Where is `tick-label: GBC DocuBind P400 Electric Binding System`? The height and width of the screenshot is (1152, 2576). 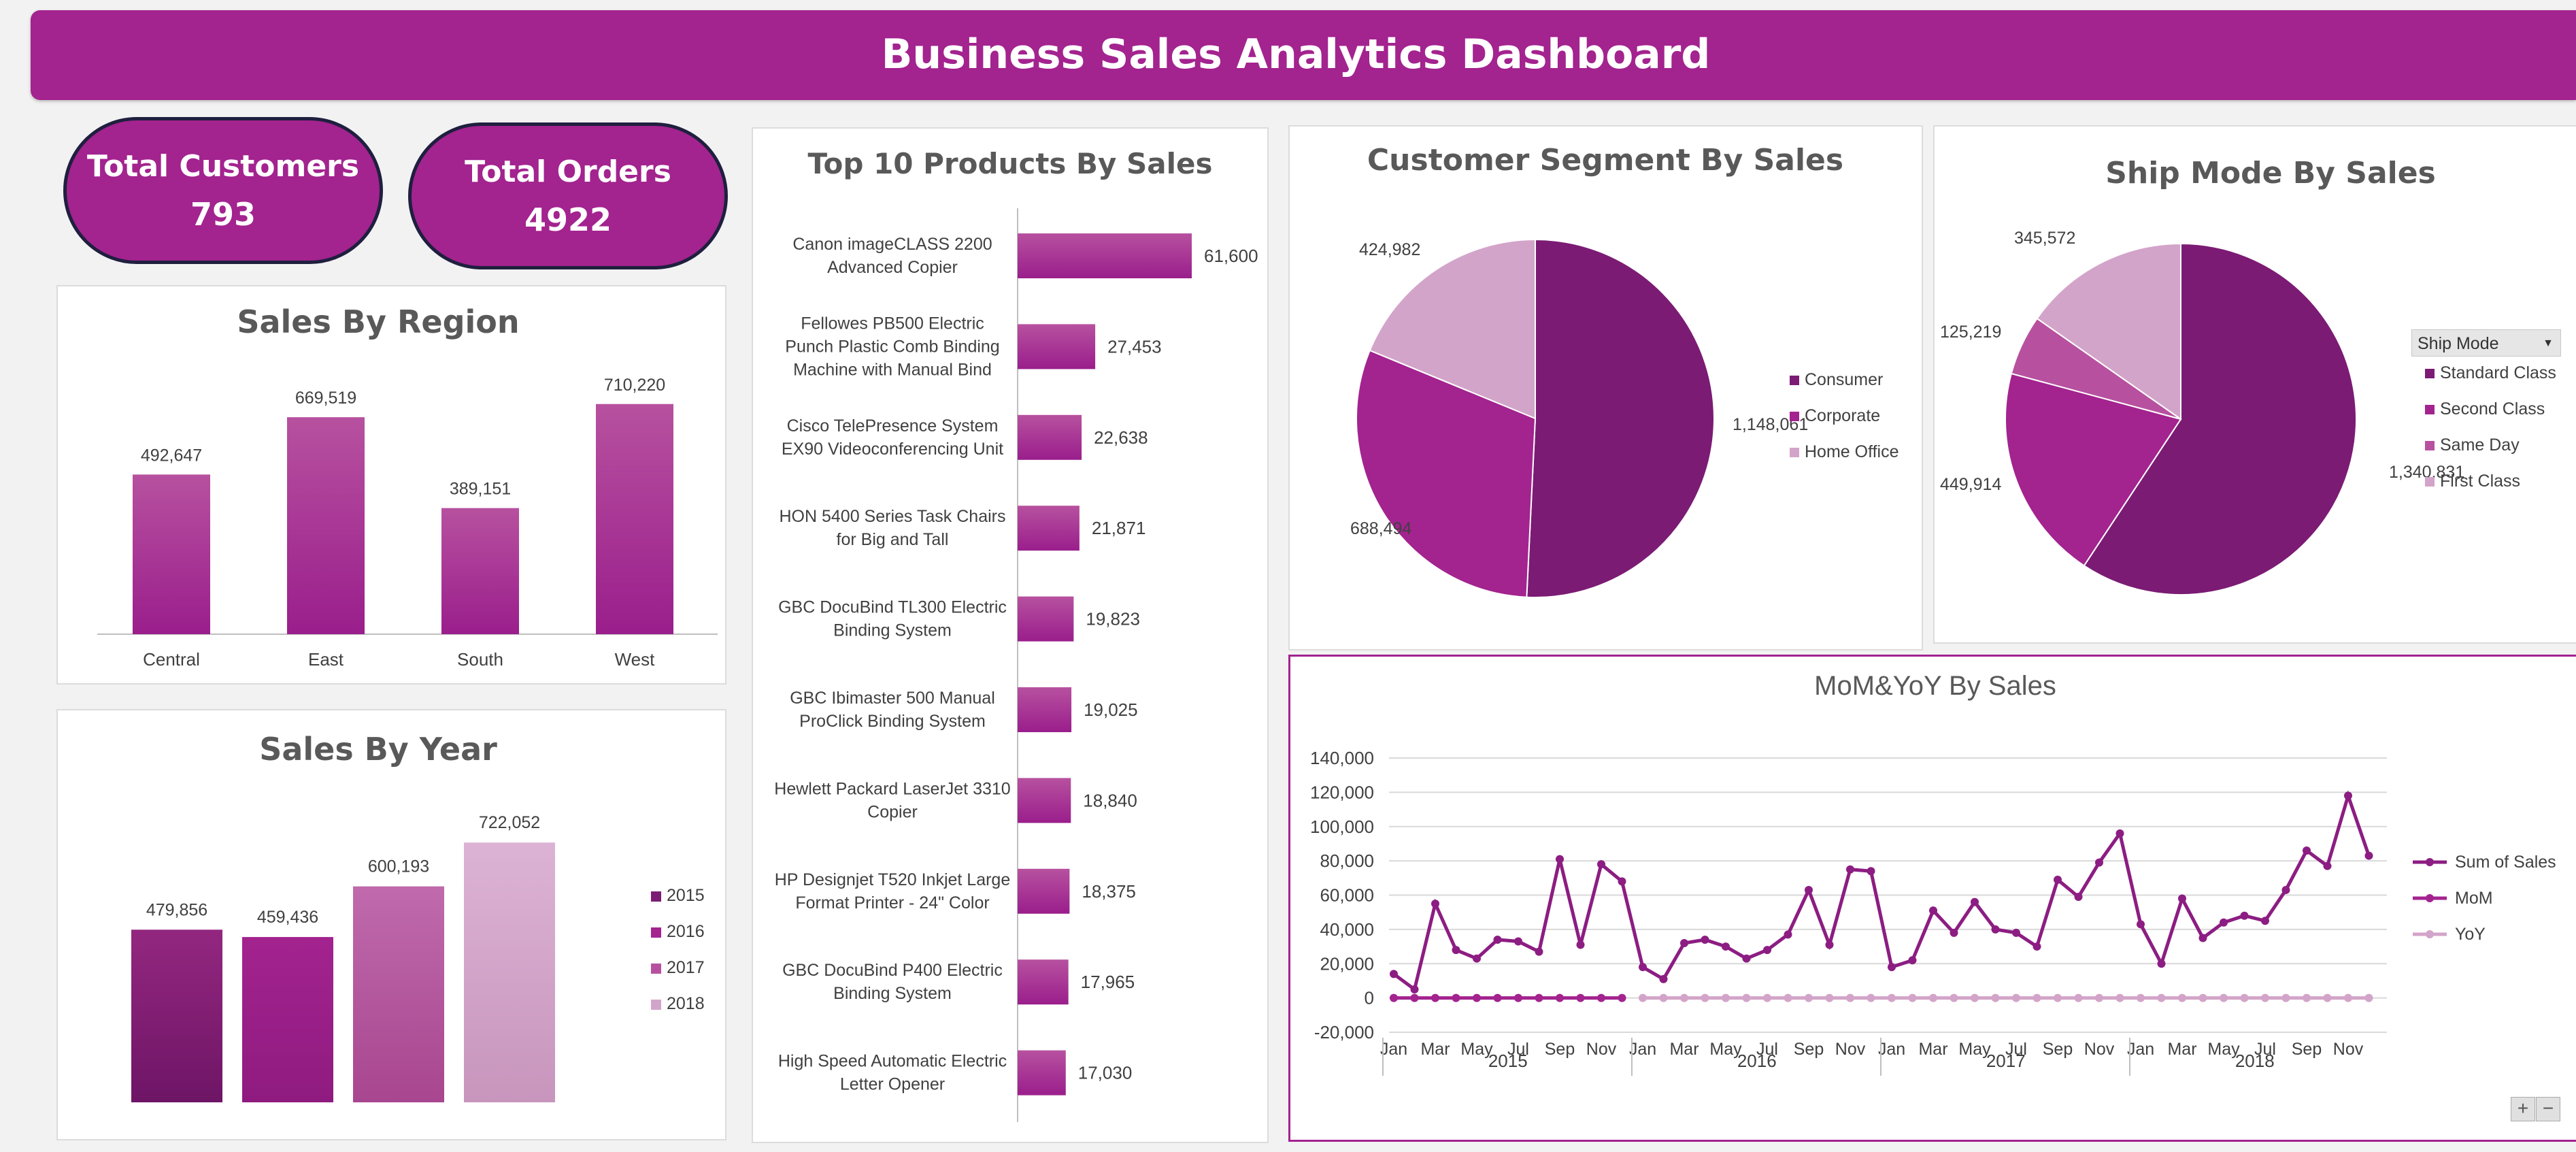 tick-label: GBC DocuBind P400 Electric Binding System is located at coordinates (892, 982).